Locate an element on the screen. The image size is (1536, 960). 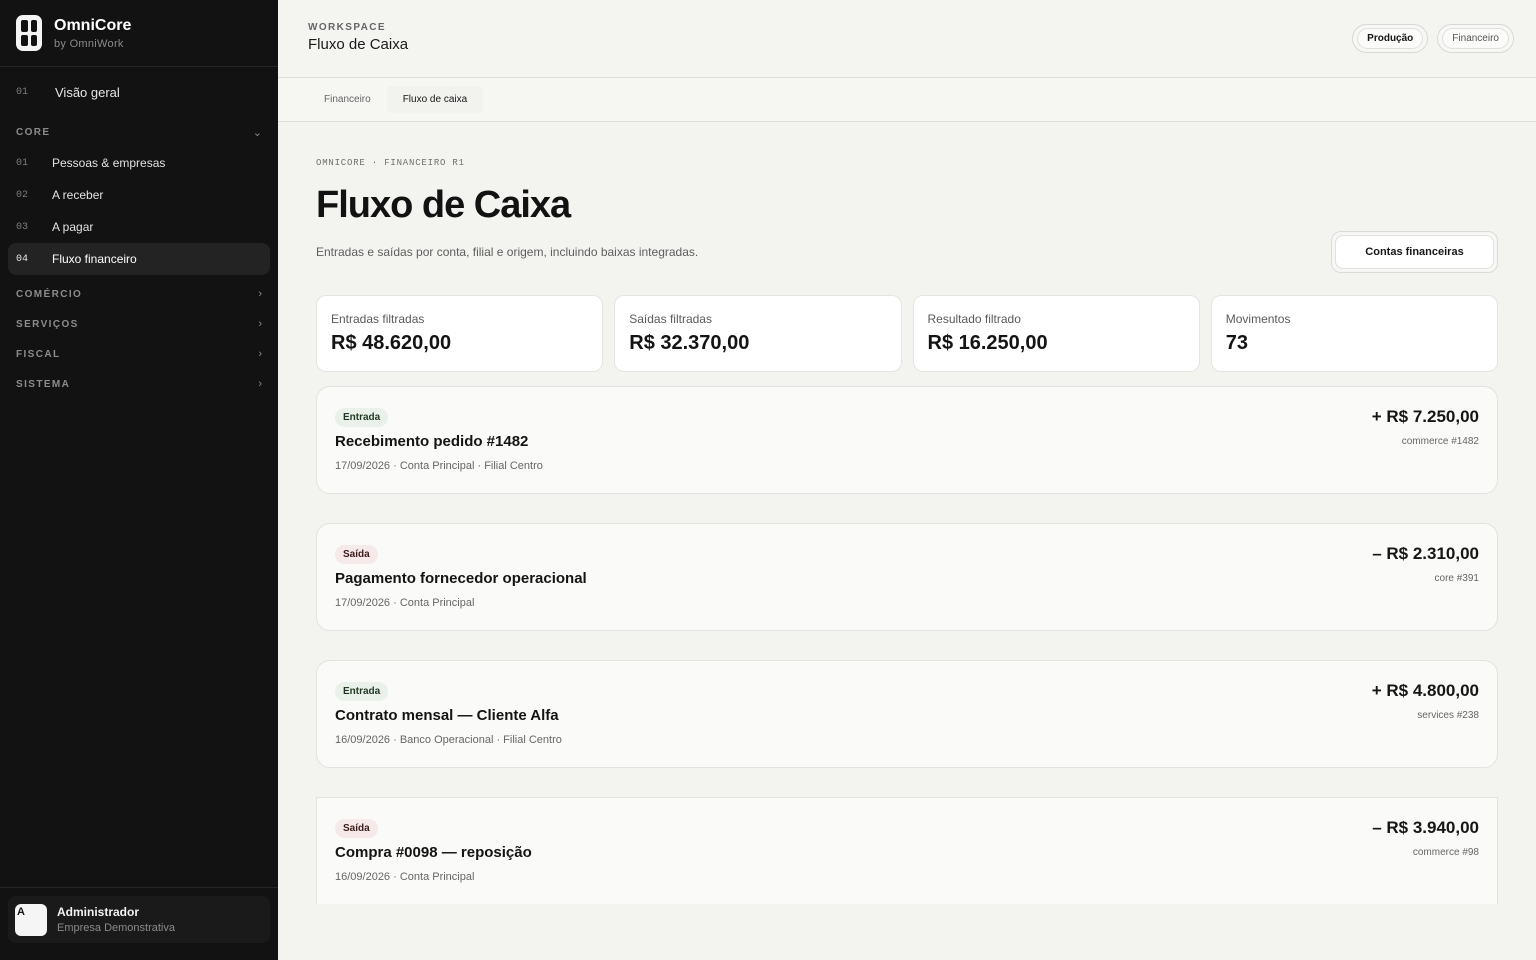
user-menu: A Administrador Empresa Demonstrativa is located at coordinates (139, 919).